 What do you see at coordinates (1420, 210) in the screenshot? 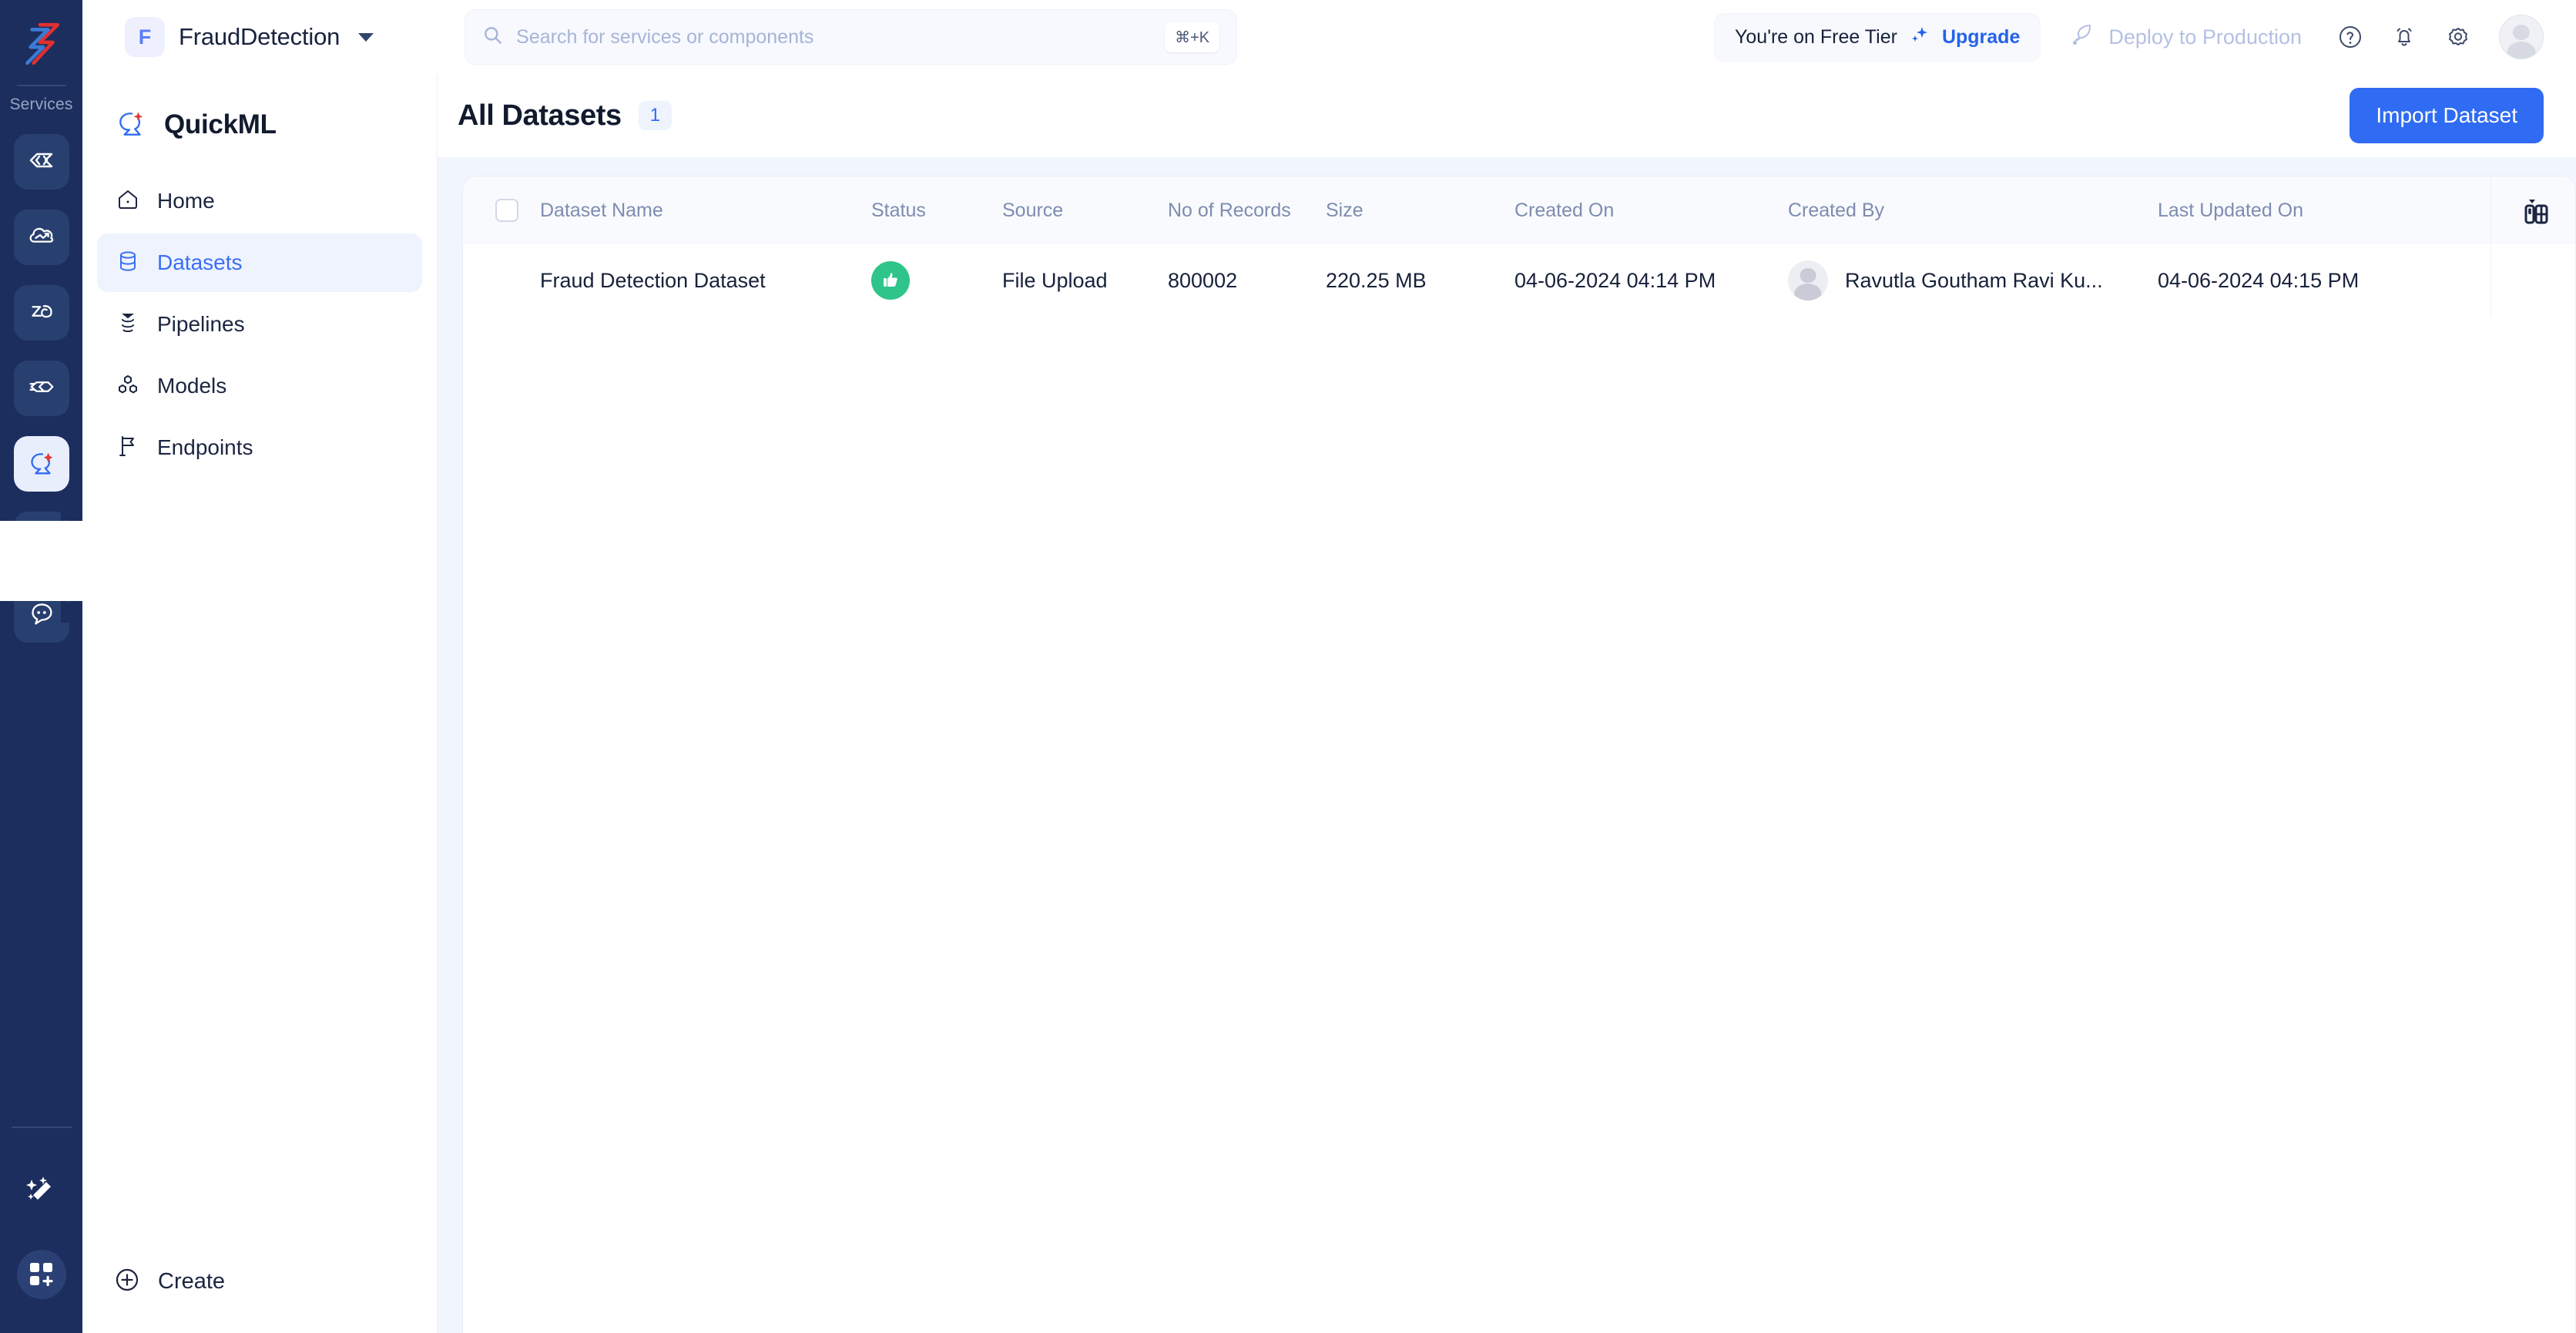
I see `column-header-size: Size` at bounding box center [1420, 210].